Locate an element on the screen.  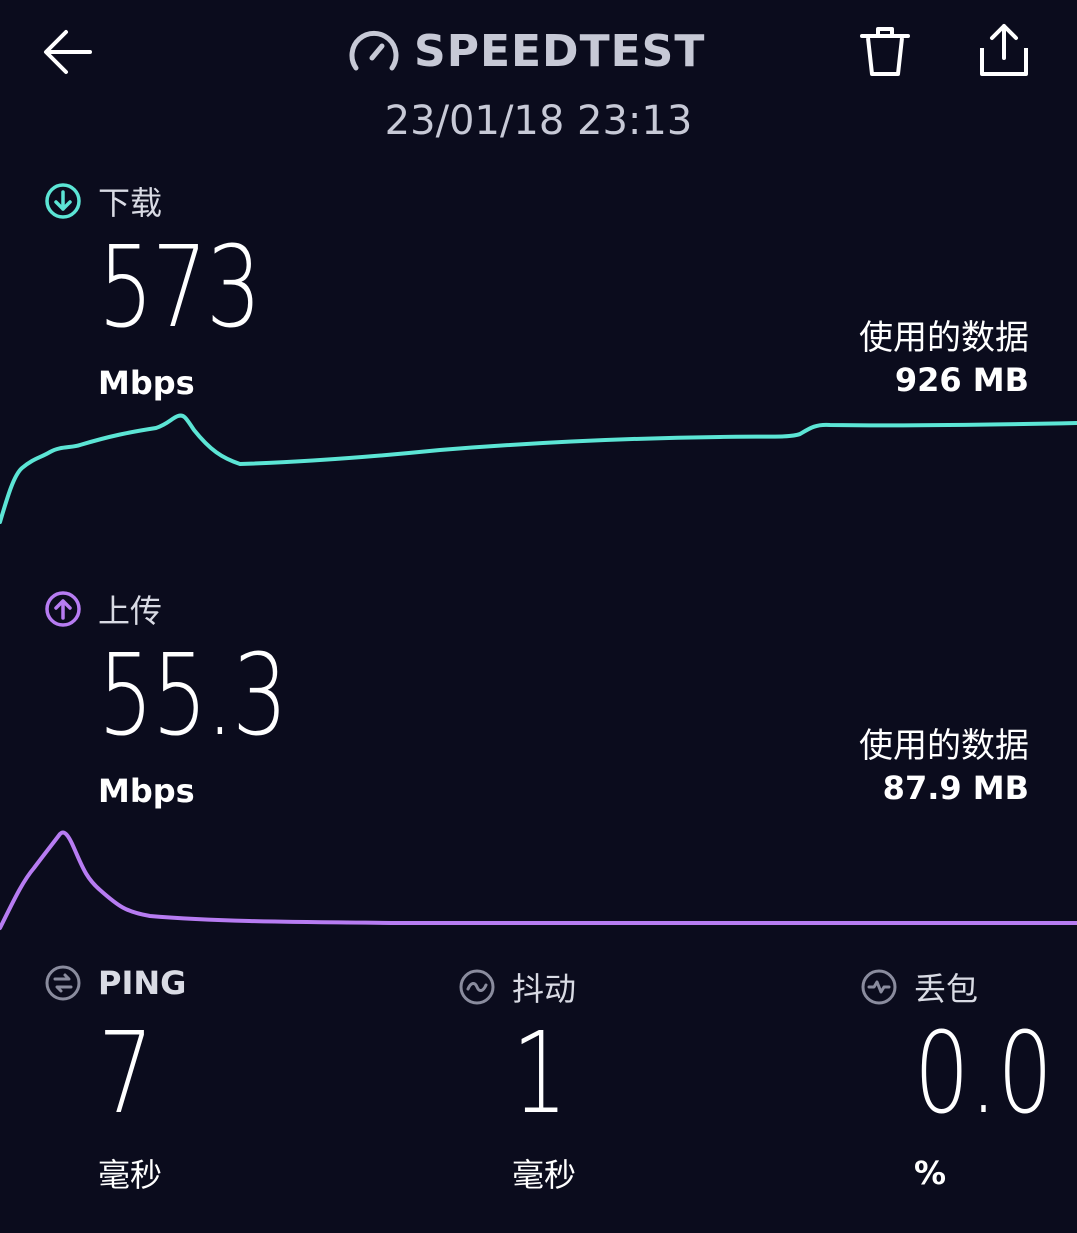
ping-unit: 毫秒 is located at coordinates (130, 1175).